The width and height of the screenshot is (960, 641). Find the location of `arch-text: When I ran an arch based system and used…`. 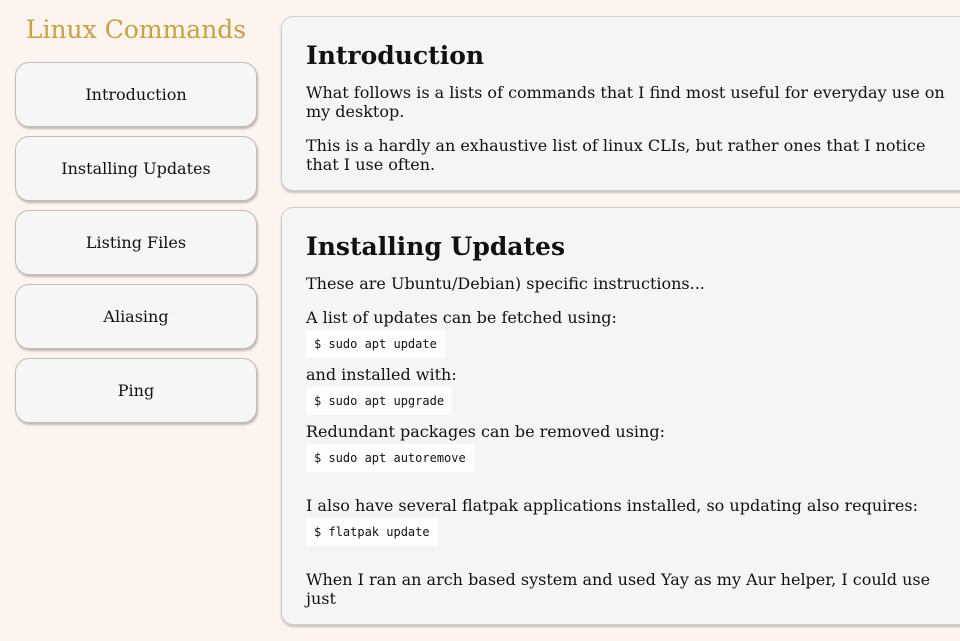

arch-text: When I ran an arch based system and used… is located at coordinates (618, 589).